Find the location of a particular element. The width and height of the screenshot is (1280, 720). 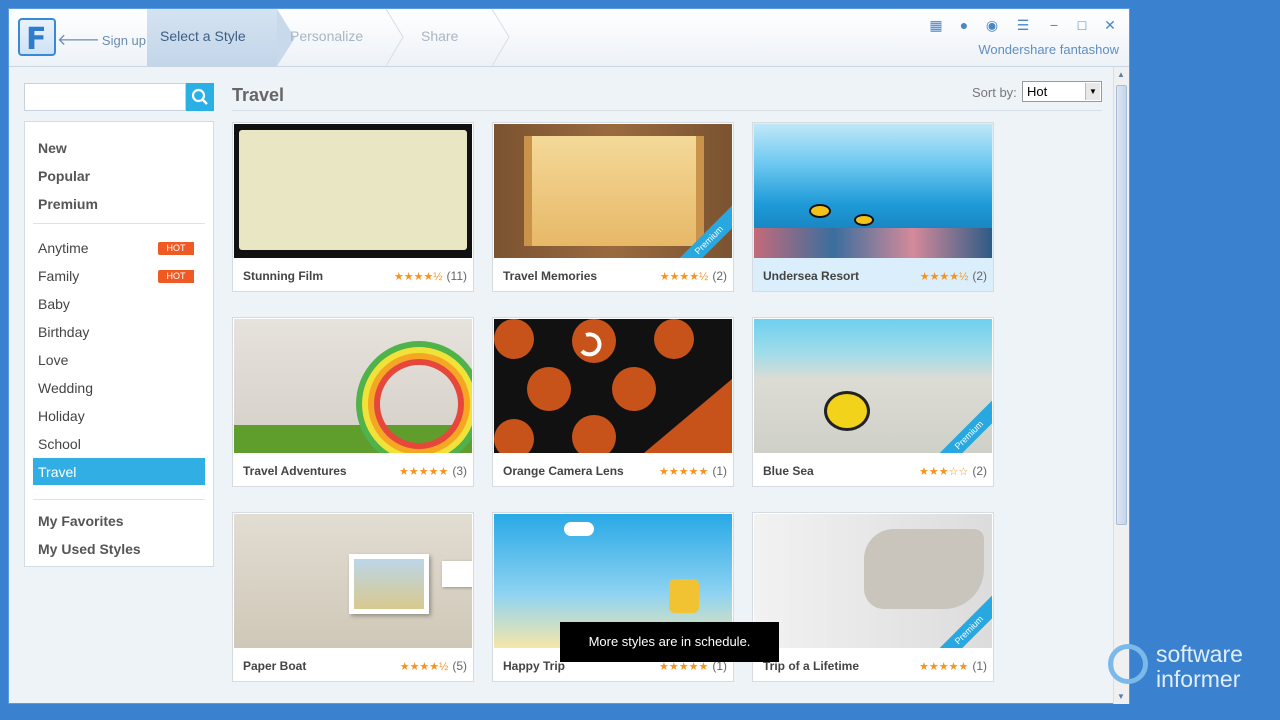

chevron-down-icon: ▼ is located at coordinates (1092, 91).